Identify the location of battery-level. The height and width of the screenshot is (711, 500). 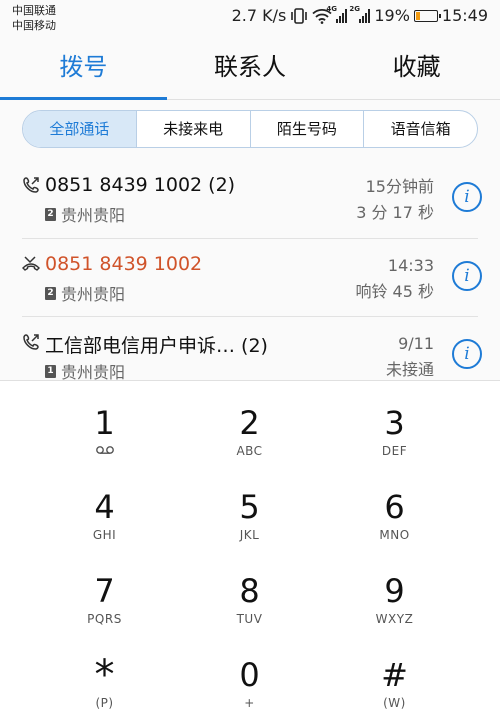
(417, 15).